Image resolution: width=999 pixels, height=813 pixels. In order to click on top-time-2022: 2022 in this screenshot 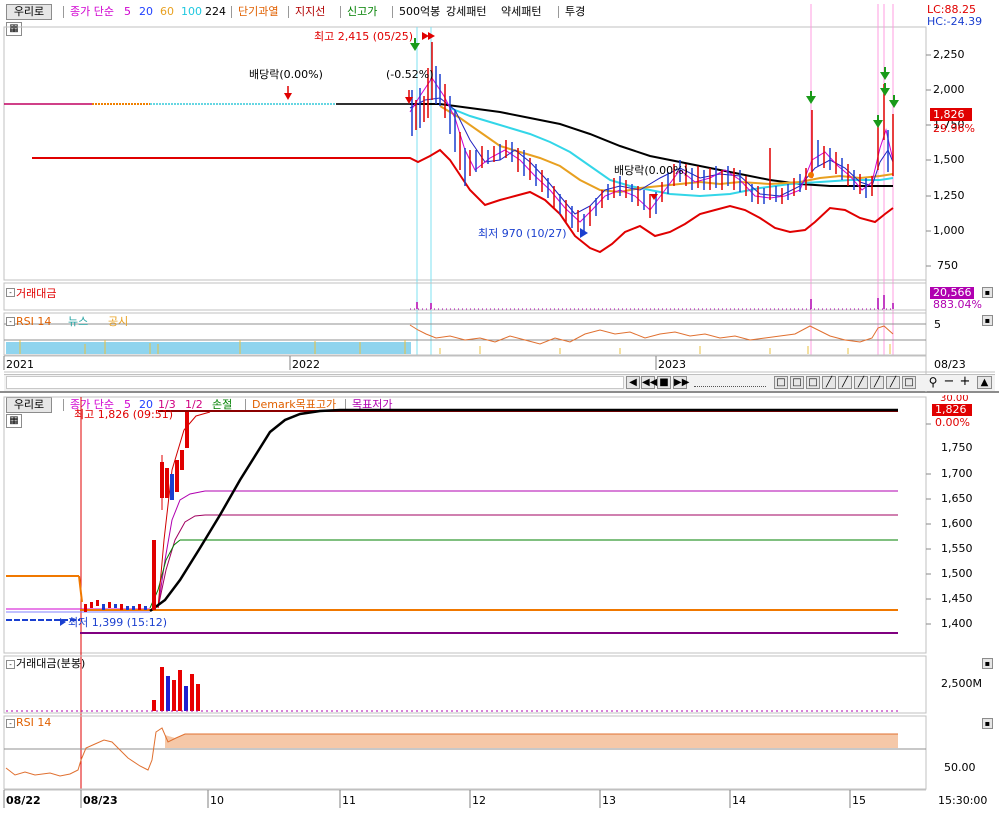, I will do `click(306, 364)`.